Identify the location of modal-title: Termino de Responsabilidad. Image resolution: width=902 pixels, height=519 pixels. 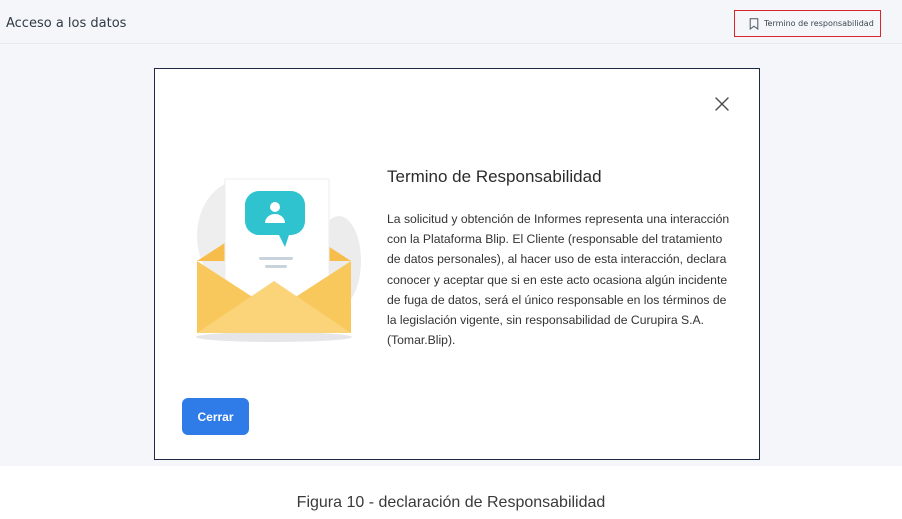
(494, 176).